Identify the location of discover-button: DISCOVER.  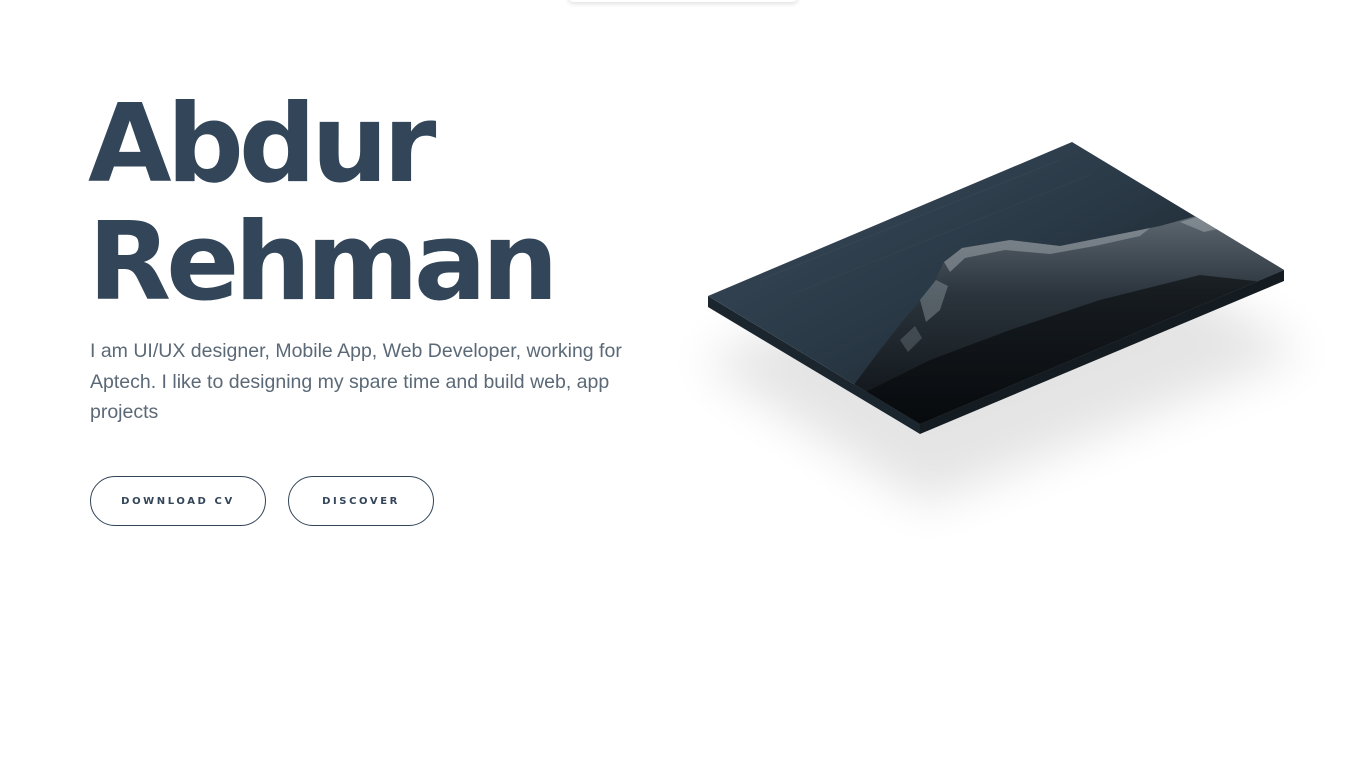
(361, 501).